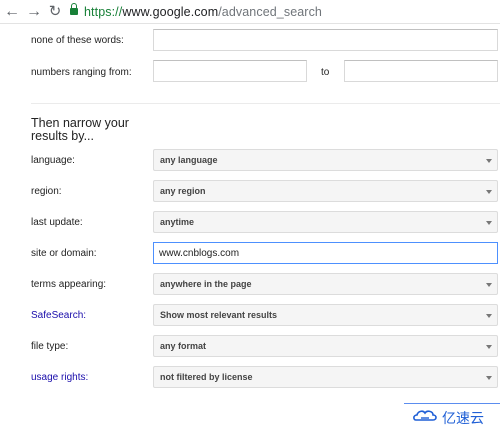 The image size is (500, 429). I want to click on terms-appearing-value: anywhere in the page, so click(206, 284).